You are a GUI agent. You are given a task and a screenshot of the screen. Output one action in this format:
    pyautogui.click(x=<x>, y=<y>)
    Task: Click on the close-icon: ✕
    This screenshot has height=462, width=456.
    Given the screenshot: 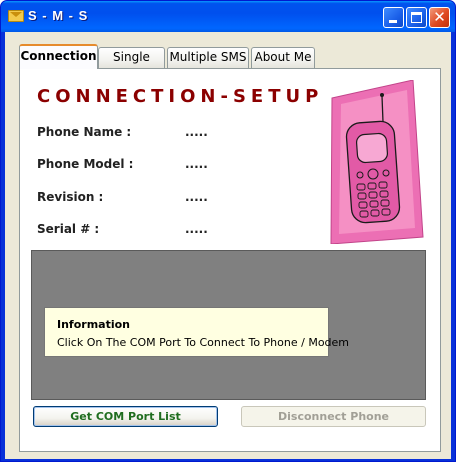 What is the action you would take?
    pyautogui.click(x=439, y=17)
    